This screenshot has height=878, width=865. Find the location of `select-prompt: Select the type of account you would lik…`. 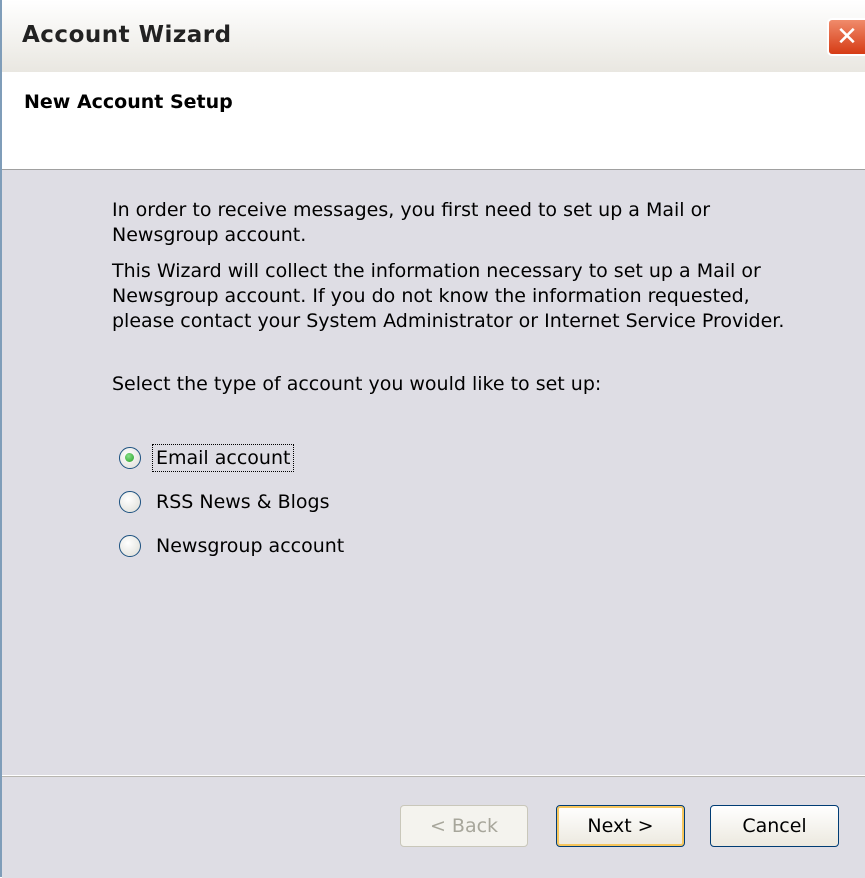

select-prompt: Select the type of account you would lik… is located at coordinates (357, 384).